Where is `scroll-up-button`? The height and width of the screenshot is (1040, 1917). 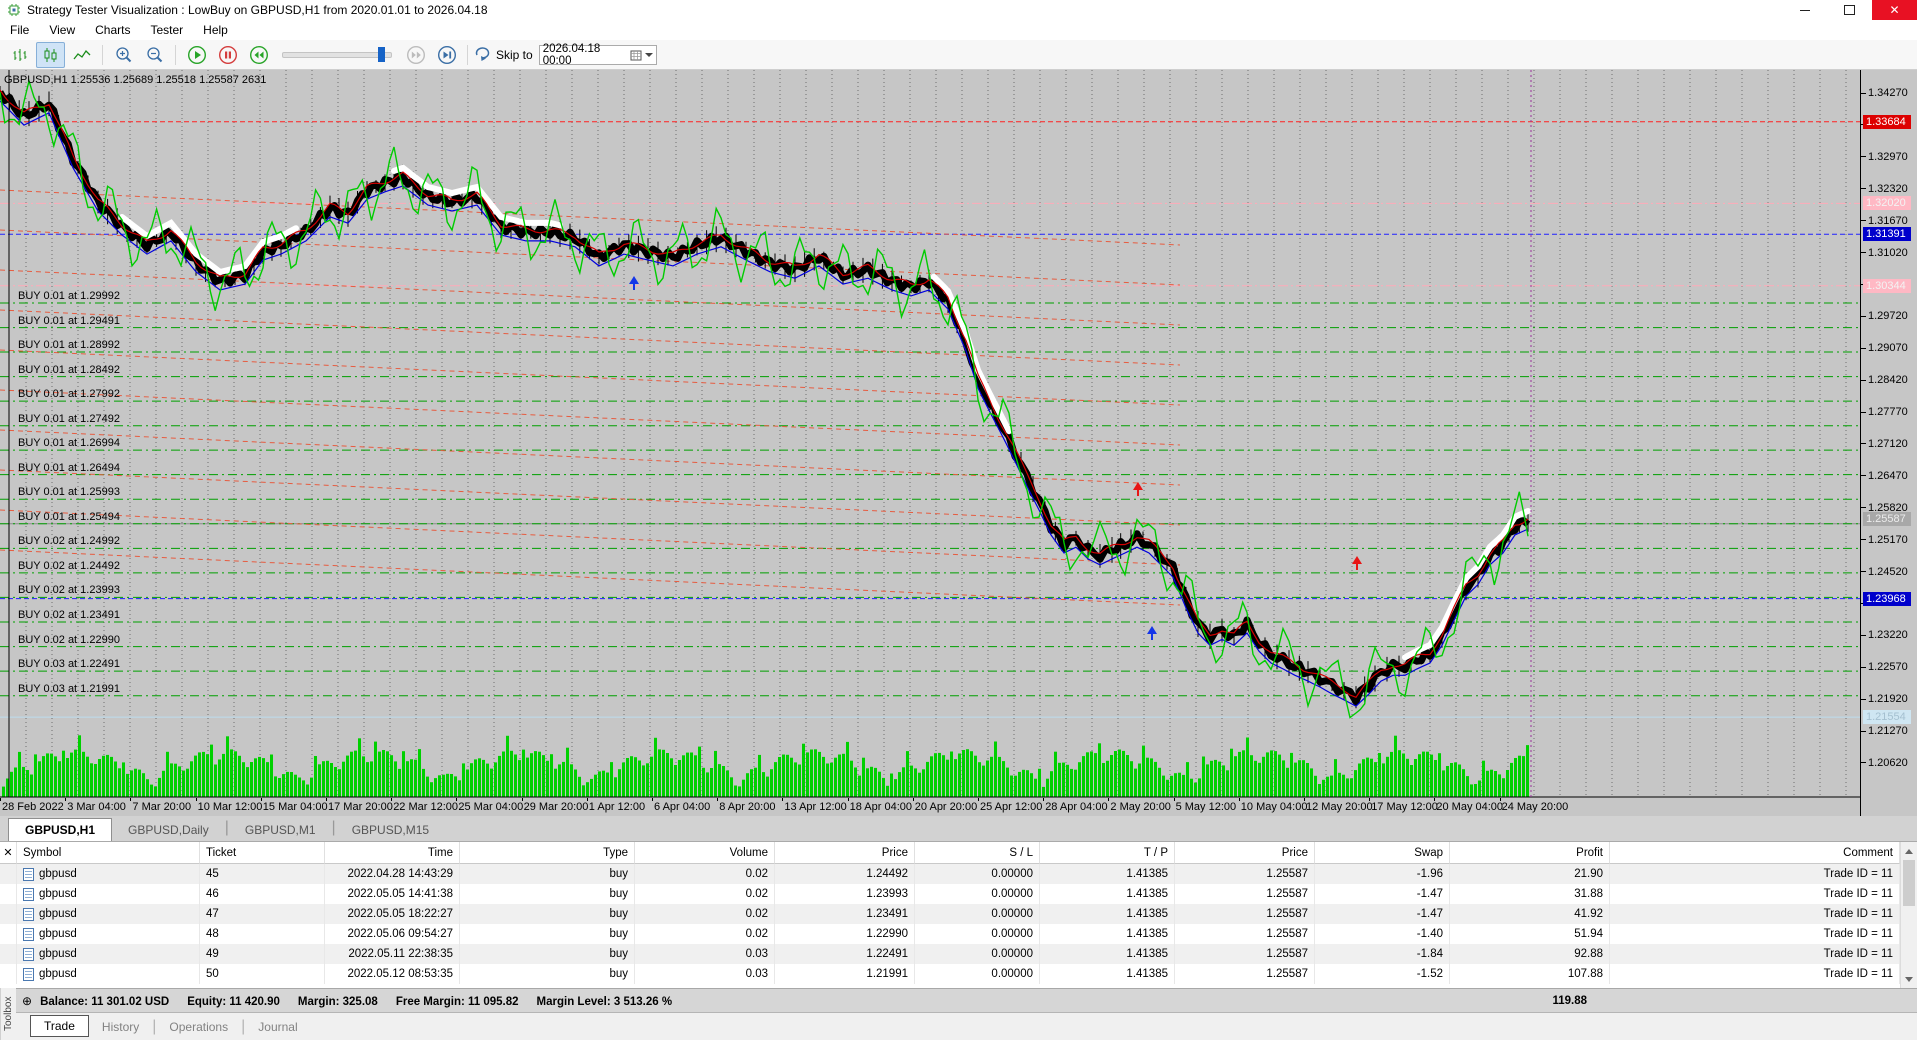
scroll-up-button is located at coordinates (1909, 851).